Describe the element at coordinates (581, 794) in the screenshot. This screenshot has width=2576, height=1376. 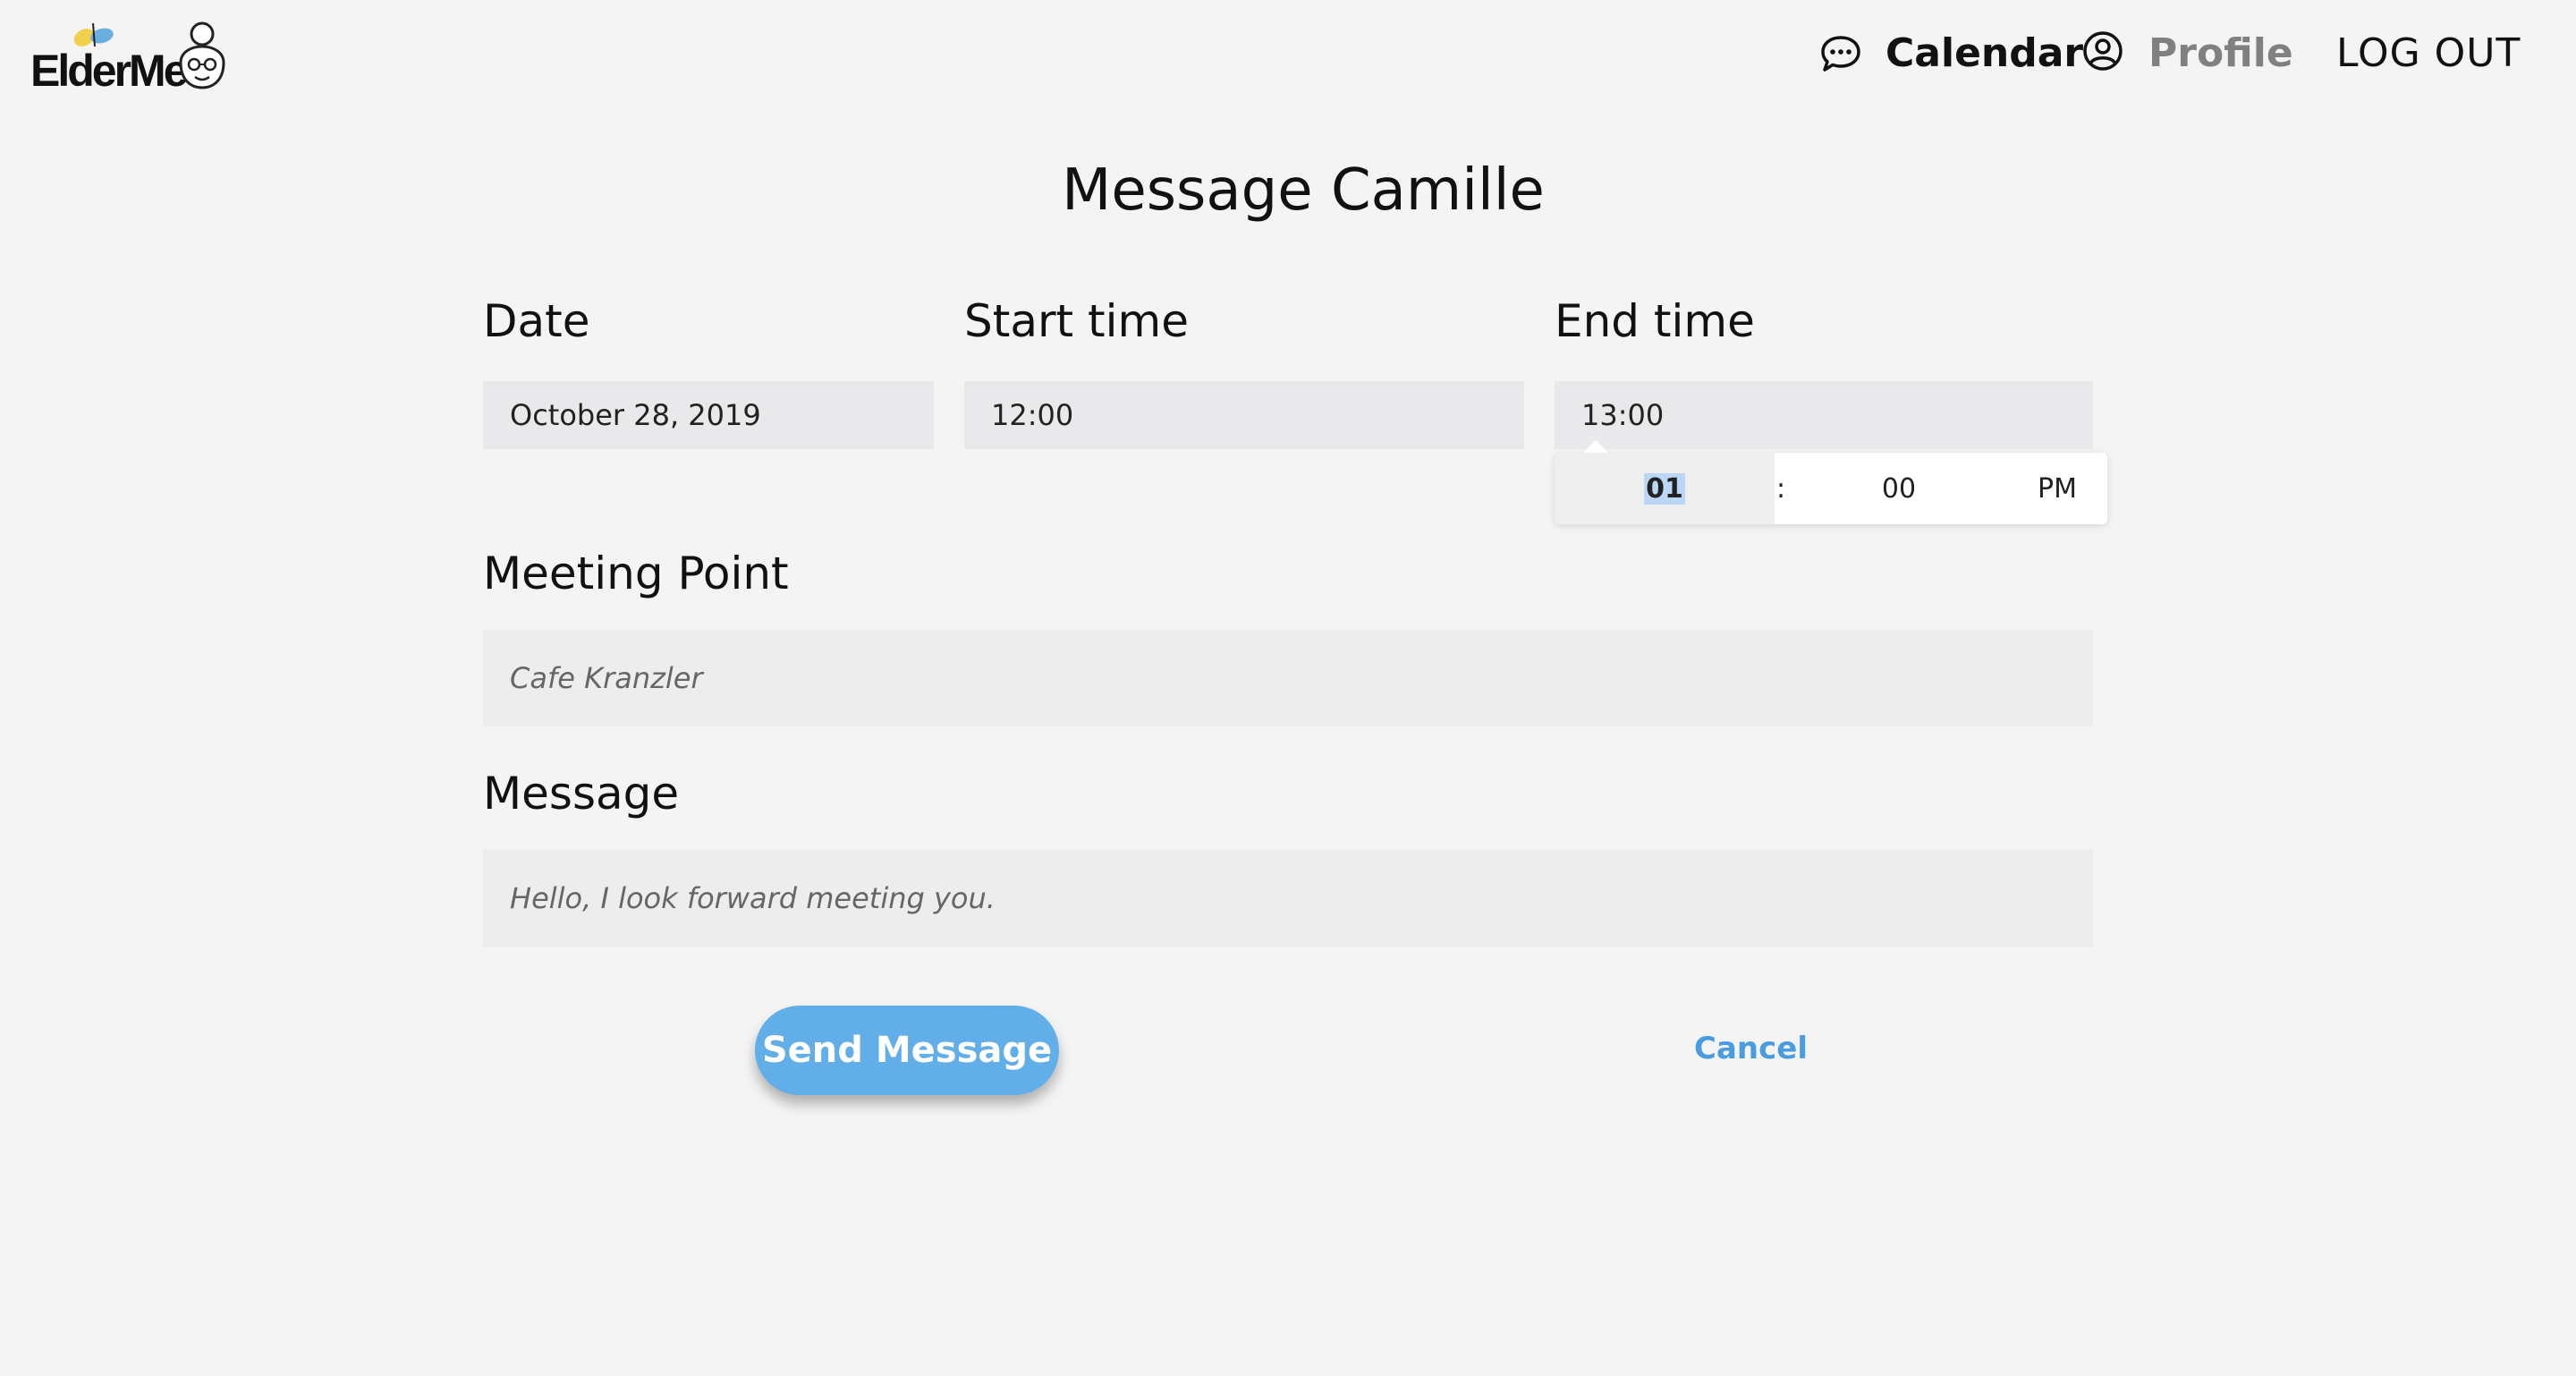
I see `message-label: Message` at that location.